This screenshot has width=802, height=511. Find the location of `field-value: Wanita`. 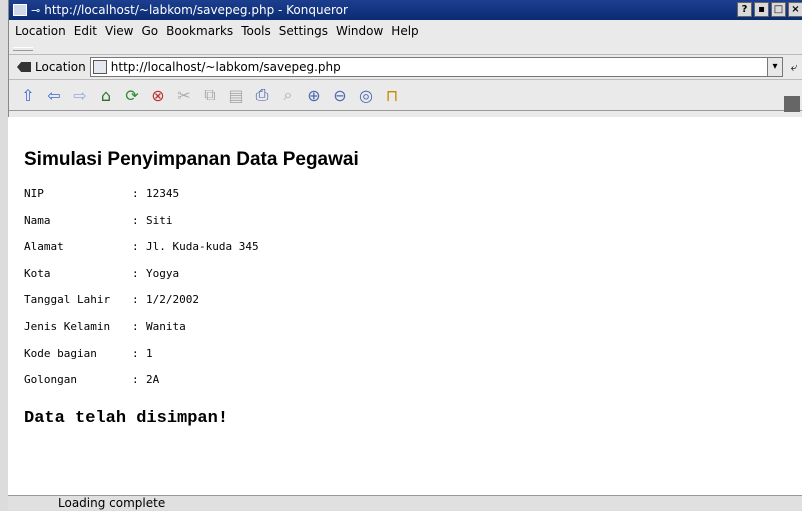

field-value: Wanita is located at coordinates (166, 326).